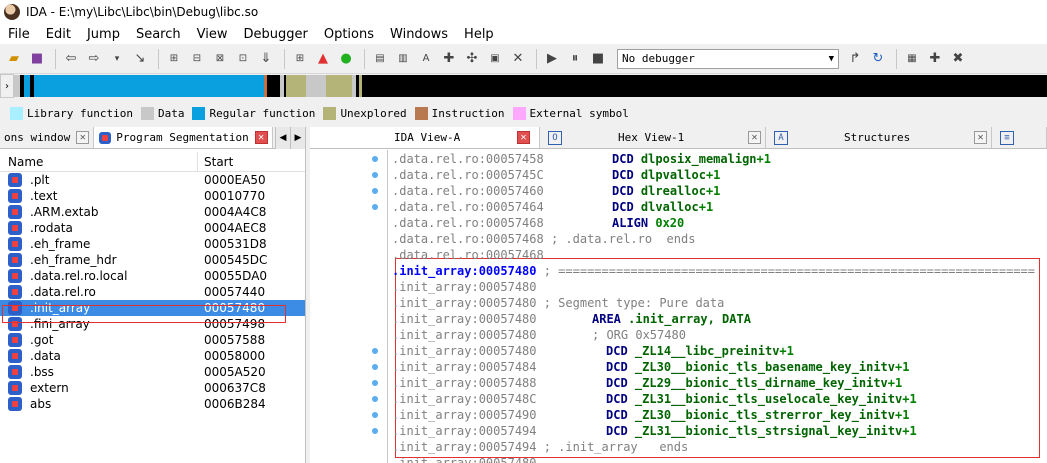 The image size is (1047, 463). Describe the element at coordinates (1019, 137) in the screenshot. I see `tab-enums: ≡` at that location.